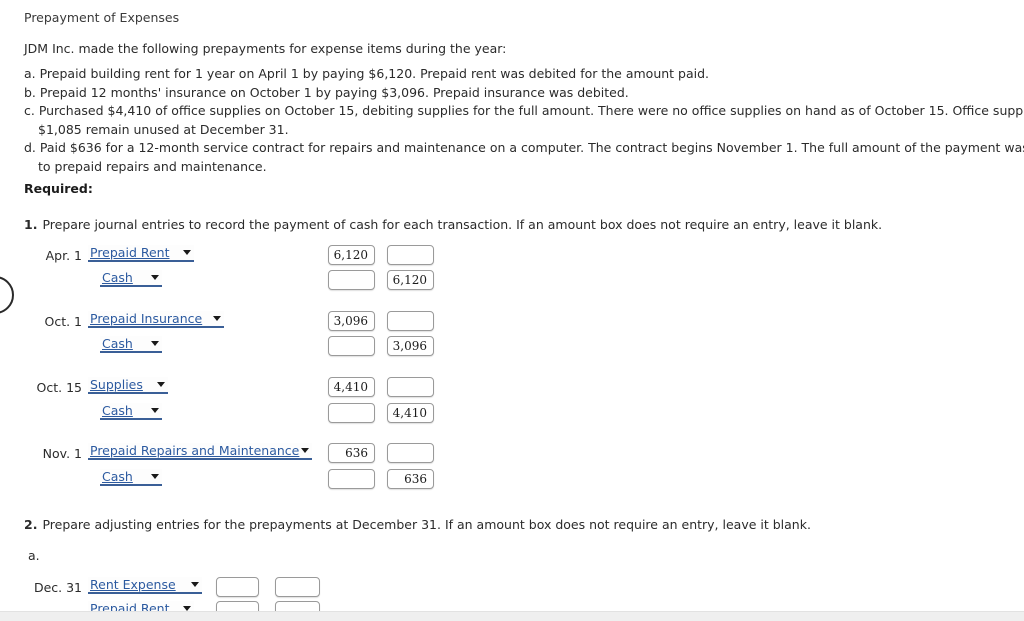 This screenshot has width=1024, height=621. I want to click on account-label: Prepaid Insurance, so click(146, 318).